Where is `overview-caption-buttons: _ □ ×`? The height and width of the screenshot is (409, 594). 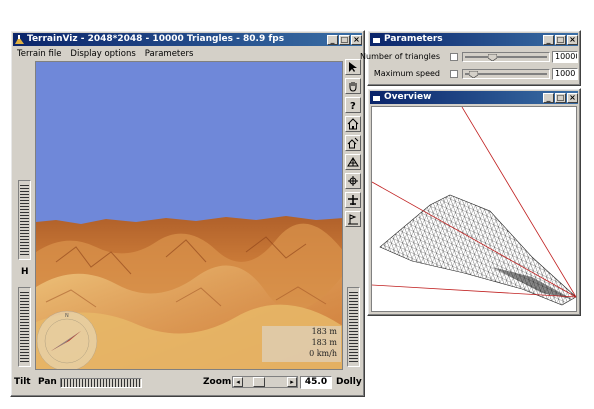
overview-caption-buttons: _ □ × is located at coordinates (560, 97).